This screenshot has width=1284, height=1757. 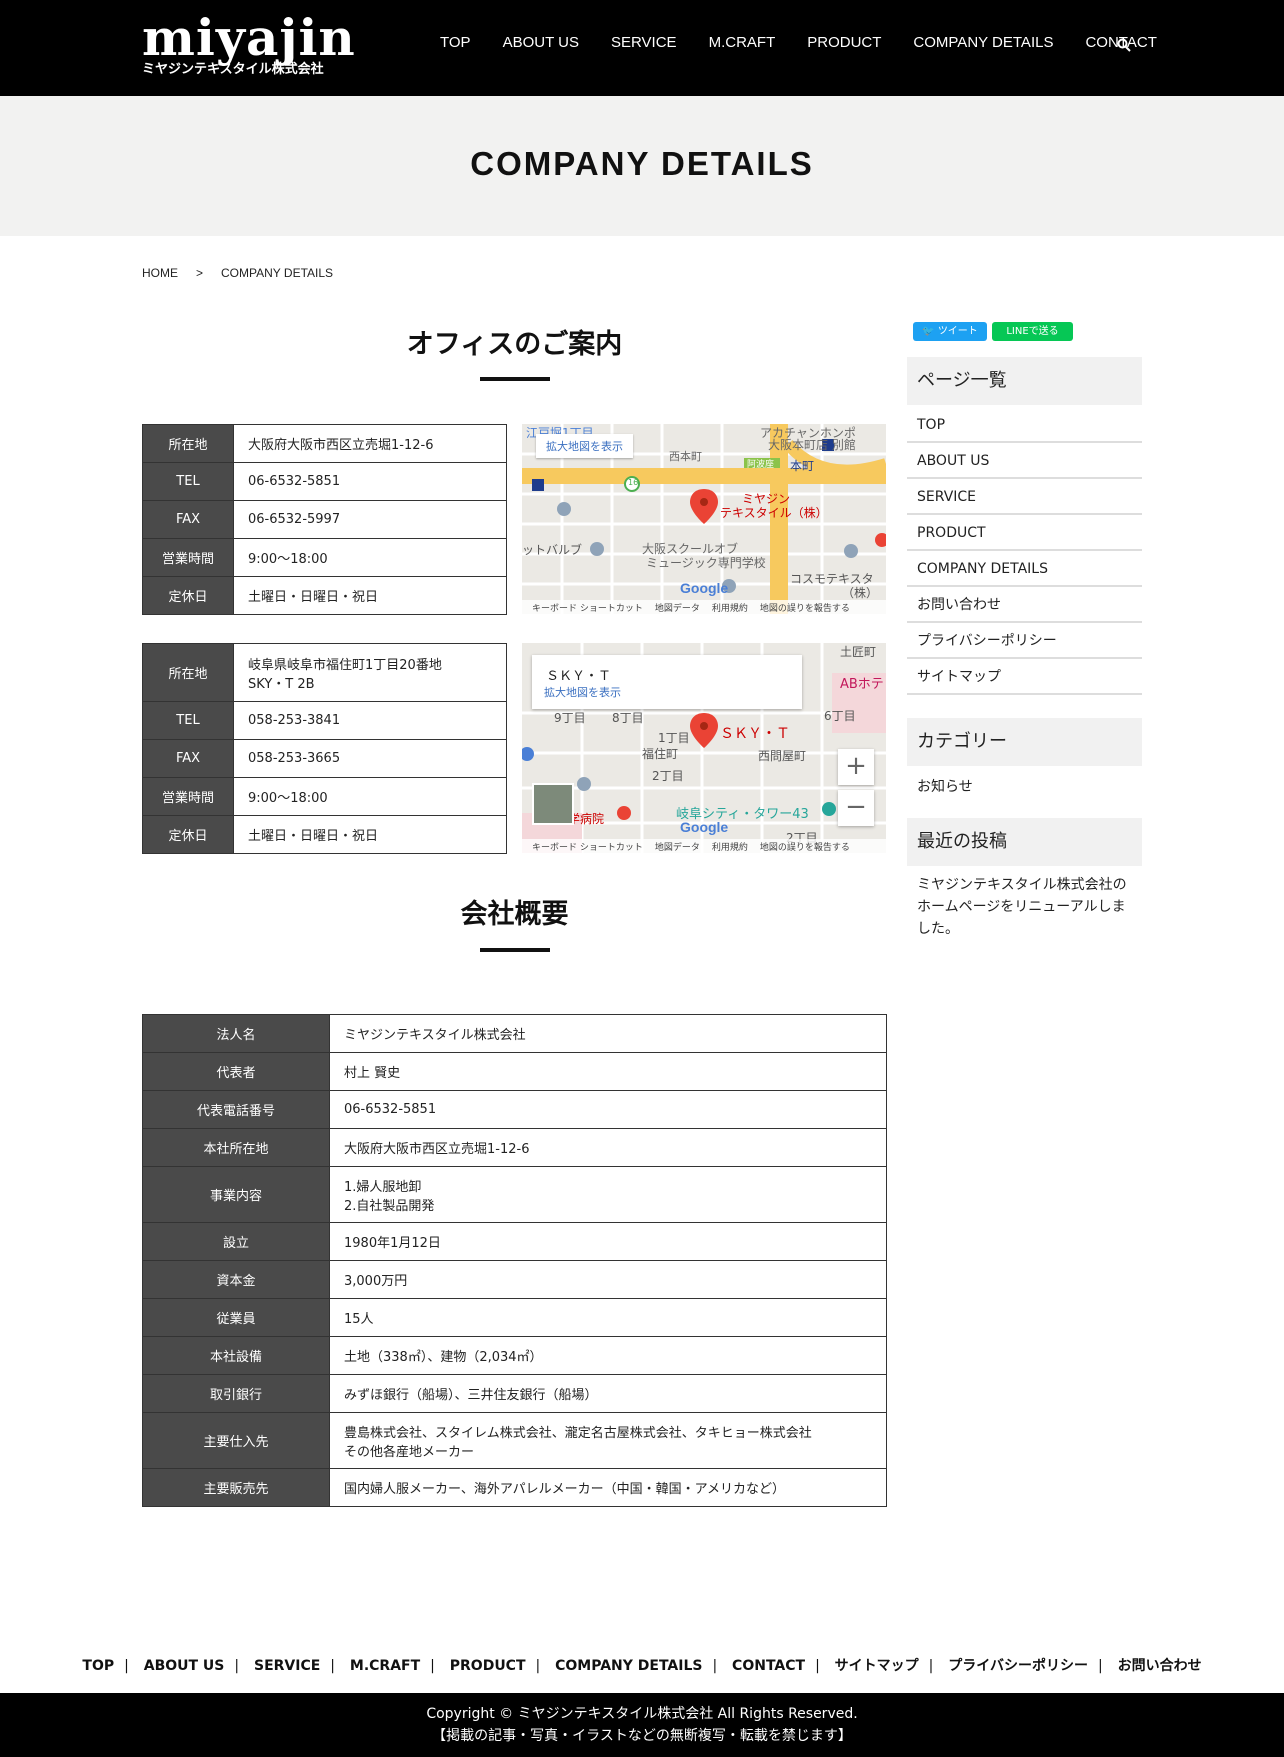 What do you see at coordinates (628, 718) in the screenshot?
I see `map-place-label: 8丁目` at bounding box center [628, 718].